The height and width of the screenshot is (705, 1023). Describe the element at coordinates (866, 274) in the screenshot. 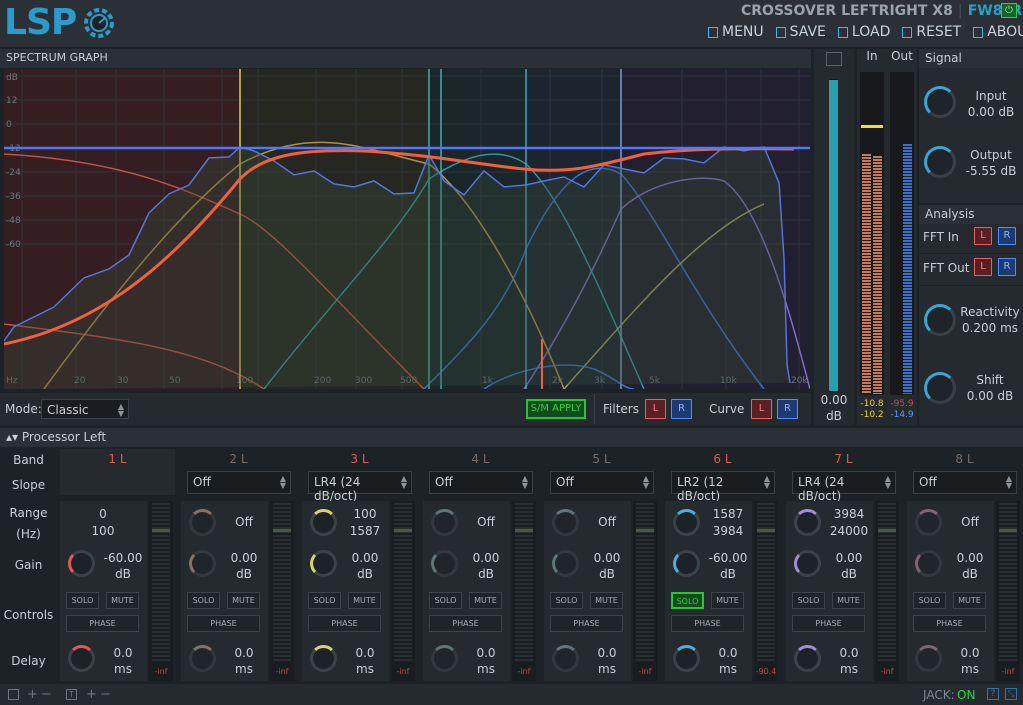

I see `in-meter-left-bar` at that location.